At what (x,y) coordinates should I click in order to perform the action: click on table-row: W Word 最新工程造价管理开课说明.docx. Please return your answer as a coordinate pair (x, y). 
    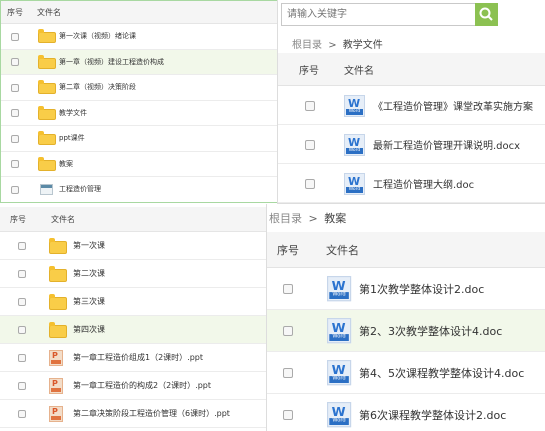
    Looking at the image, I should click on (411, 144).